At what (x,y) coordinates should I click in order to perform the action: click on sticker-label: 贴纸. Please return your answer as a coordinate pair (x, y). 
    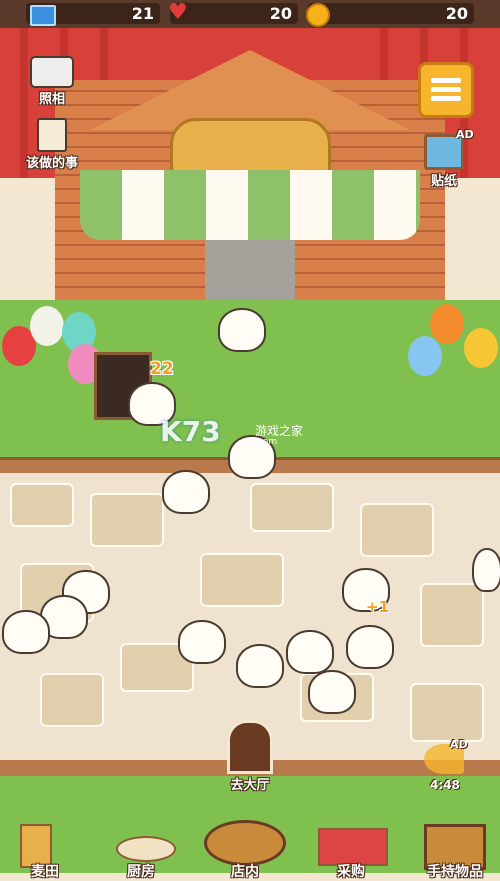
    Looking at the image, I should click on (443, 181).